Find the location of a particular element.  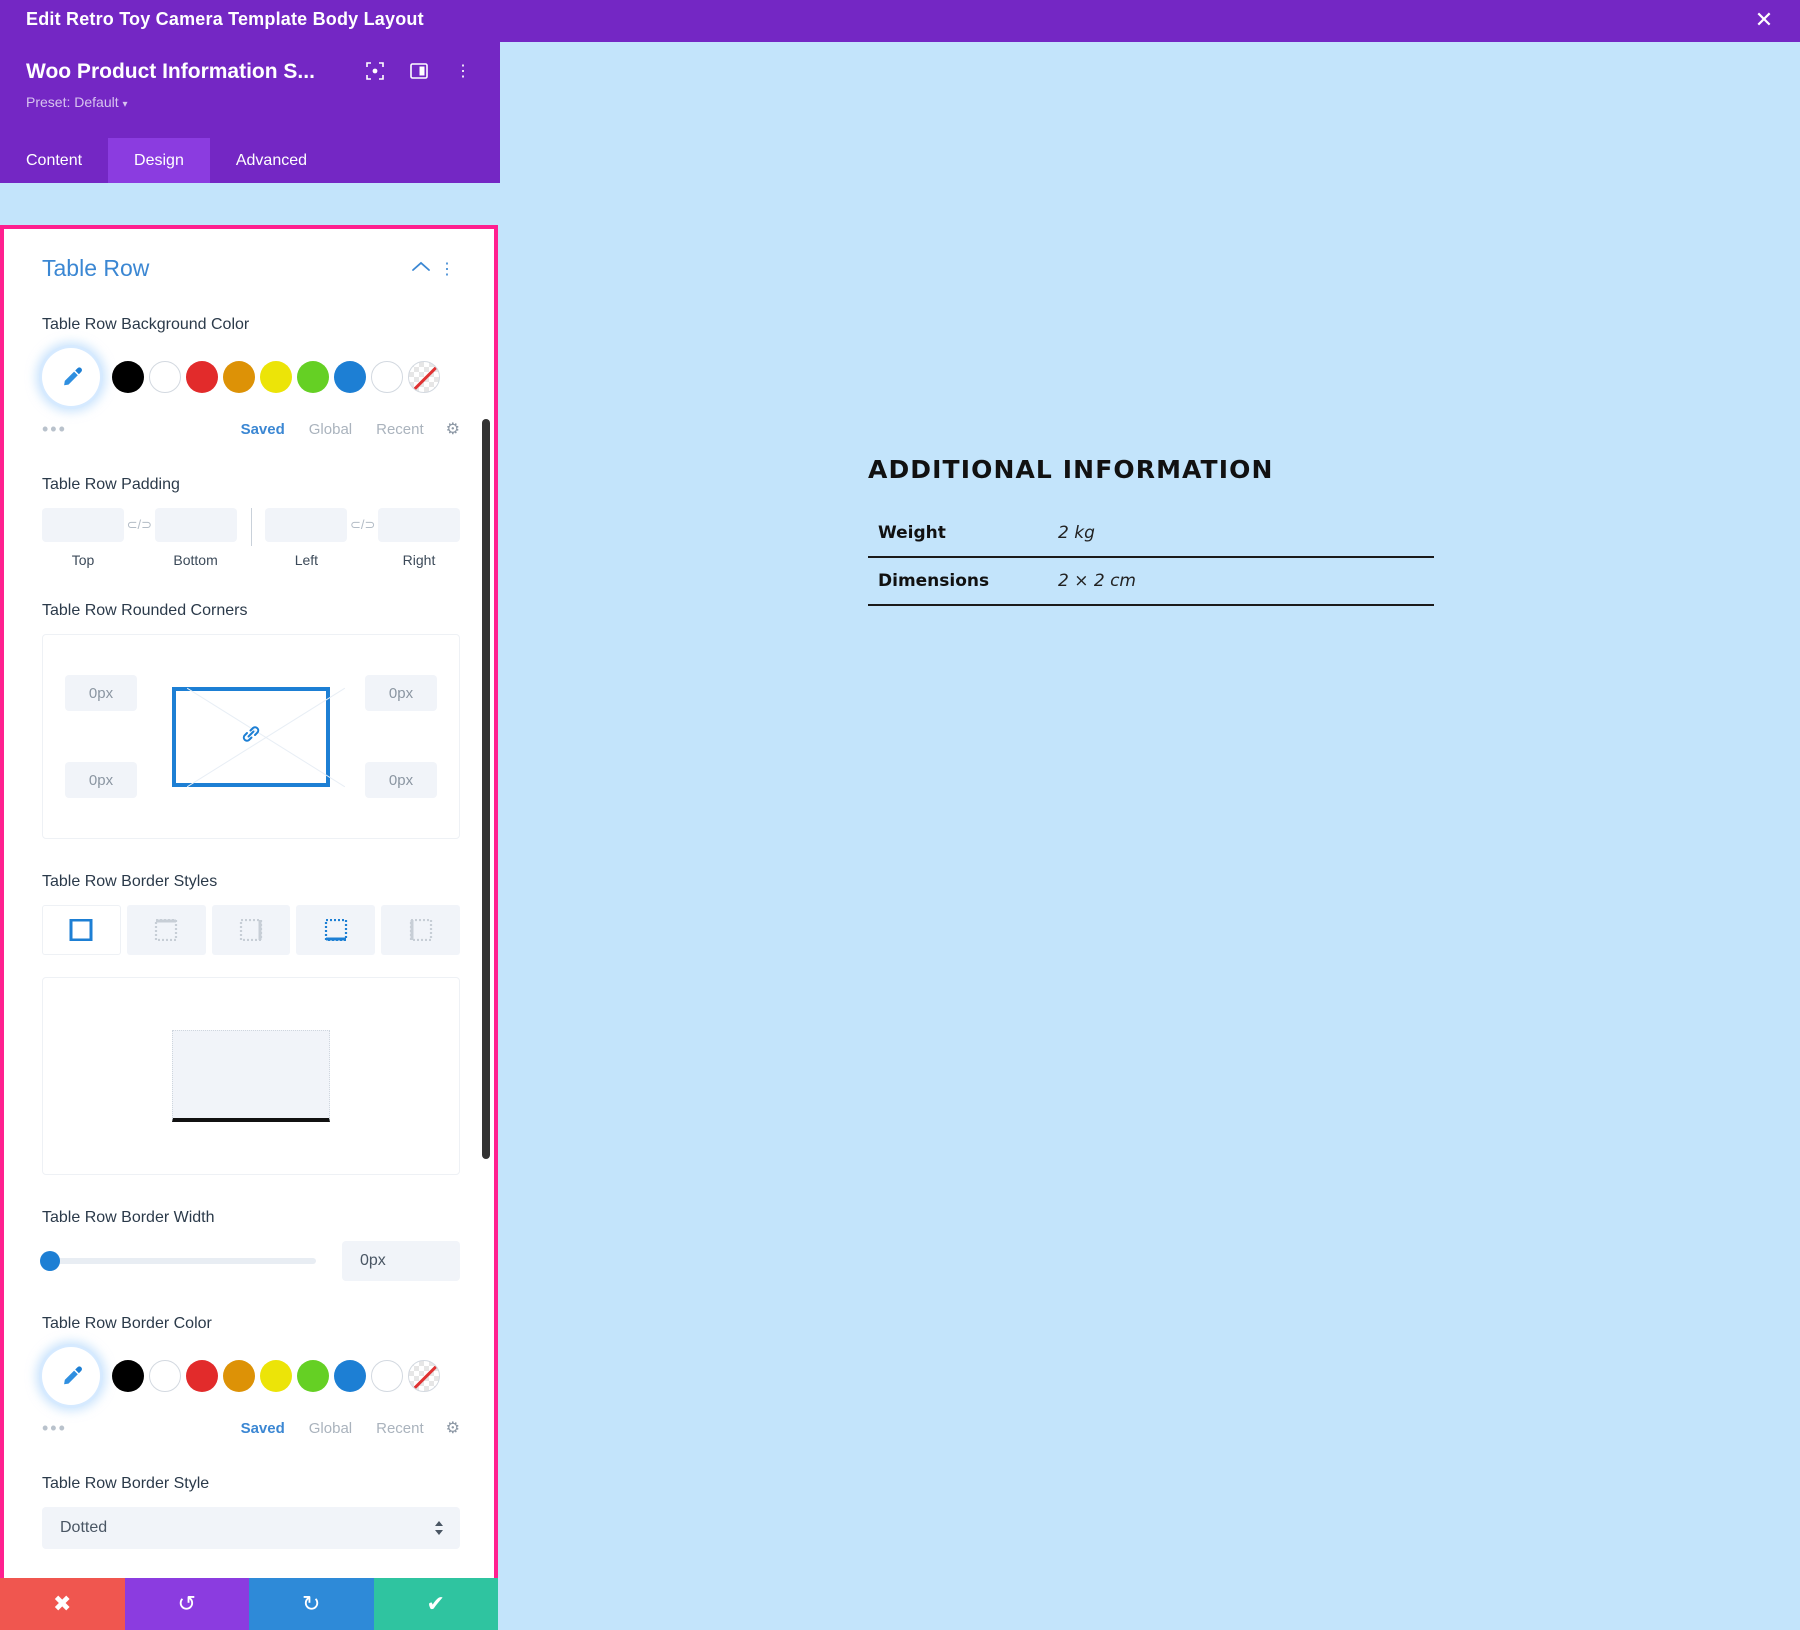

corner-link-toggle is located at coordinates (259, 736).